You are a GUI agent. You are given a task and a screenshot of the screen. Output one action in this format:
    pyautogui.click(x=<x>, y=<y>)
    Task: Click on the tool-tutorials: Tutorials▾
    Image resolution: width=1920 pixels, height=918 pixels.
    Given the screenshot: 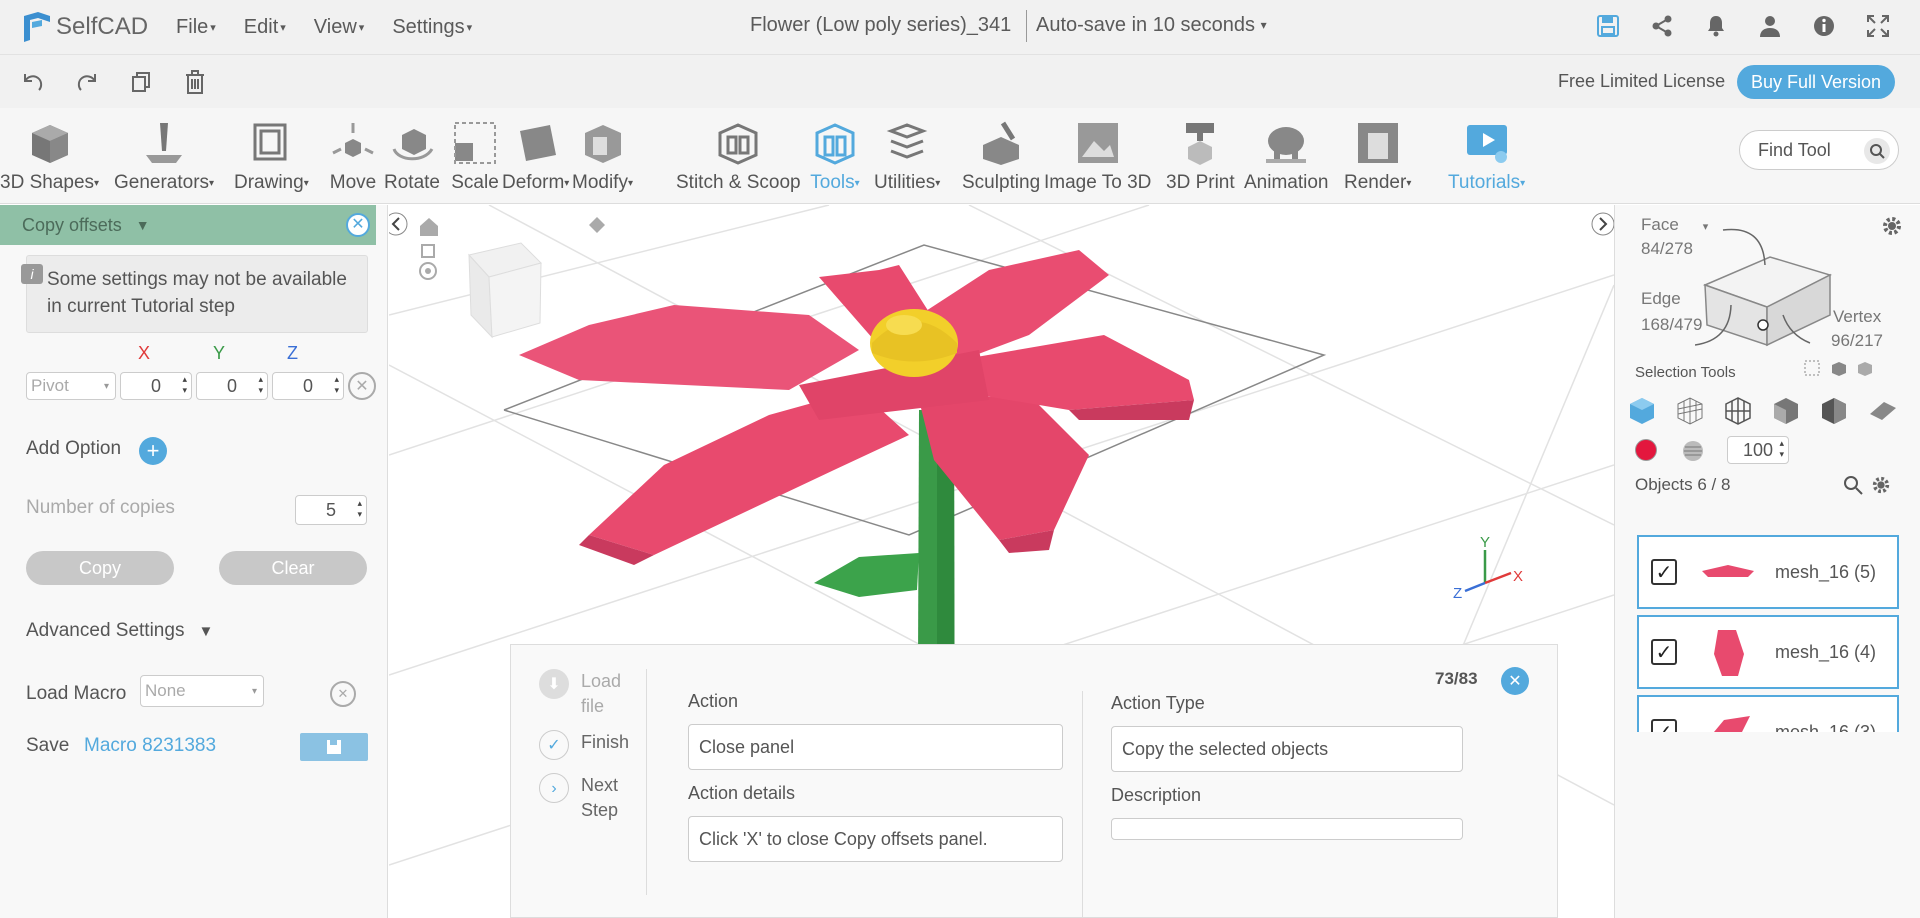 What is the action you would take?
    pyautogui.click(x=1486, y=156)
    